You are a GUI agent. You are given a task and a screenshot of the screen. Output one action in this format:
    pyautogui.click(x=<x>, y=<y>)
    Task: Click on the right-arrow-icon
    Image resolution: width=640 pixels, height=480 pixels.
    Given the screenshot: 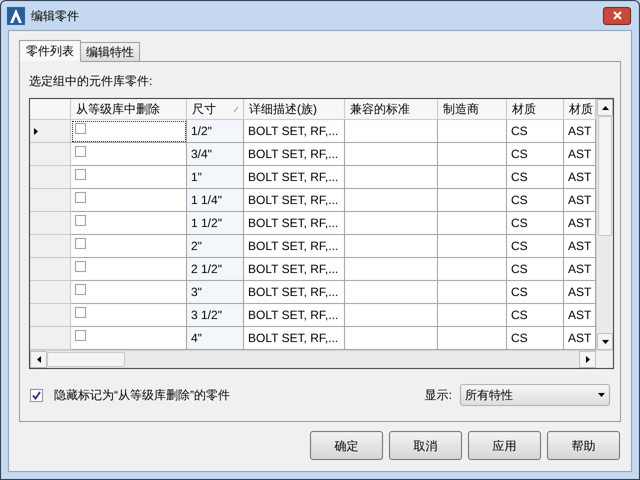 What is the action you would take?
    pyautogui.click(x=588, y=359)
    